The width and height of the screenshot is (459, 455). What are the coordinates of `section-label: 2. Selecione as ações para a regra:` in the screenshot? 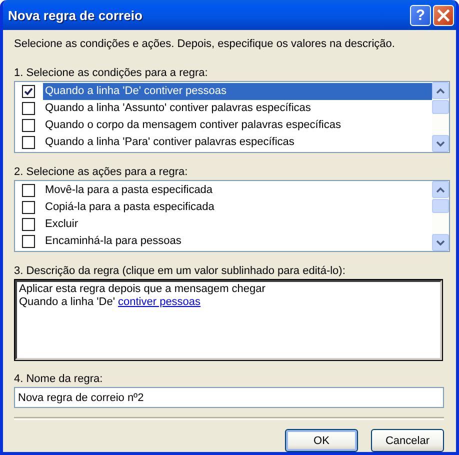 It's located at (101, 172).